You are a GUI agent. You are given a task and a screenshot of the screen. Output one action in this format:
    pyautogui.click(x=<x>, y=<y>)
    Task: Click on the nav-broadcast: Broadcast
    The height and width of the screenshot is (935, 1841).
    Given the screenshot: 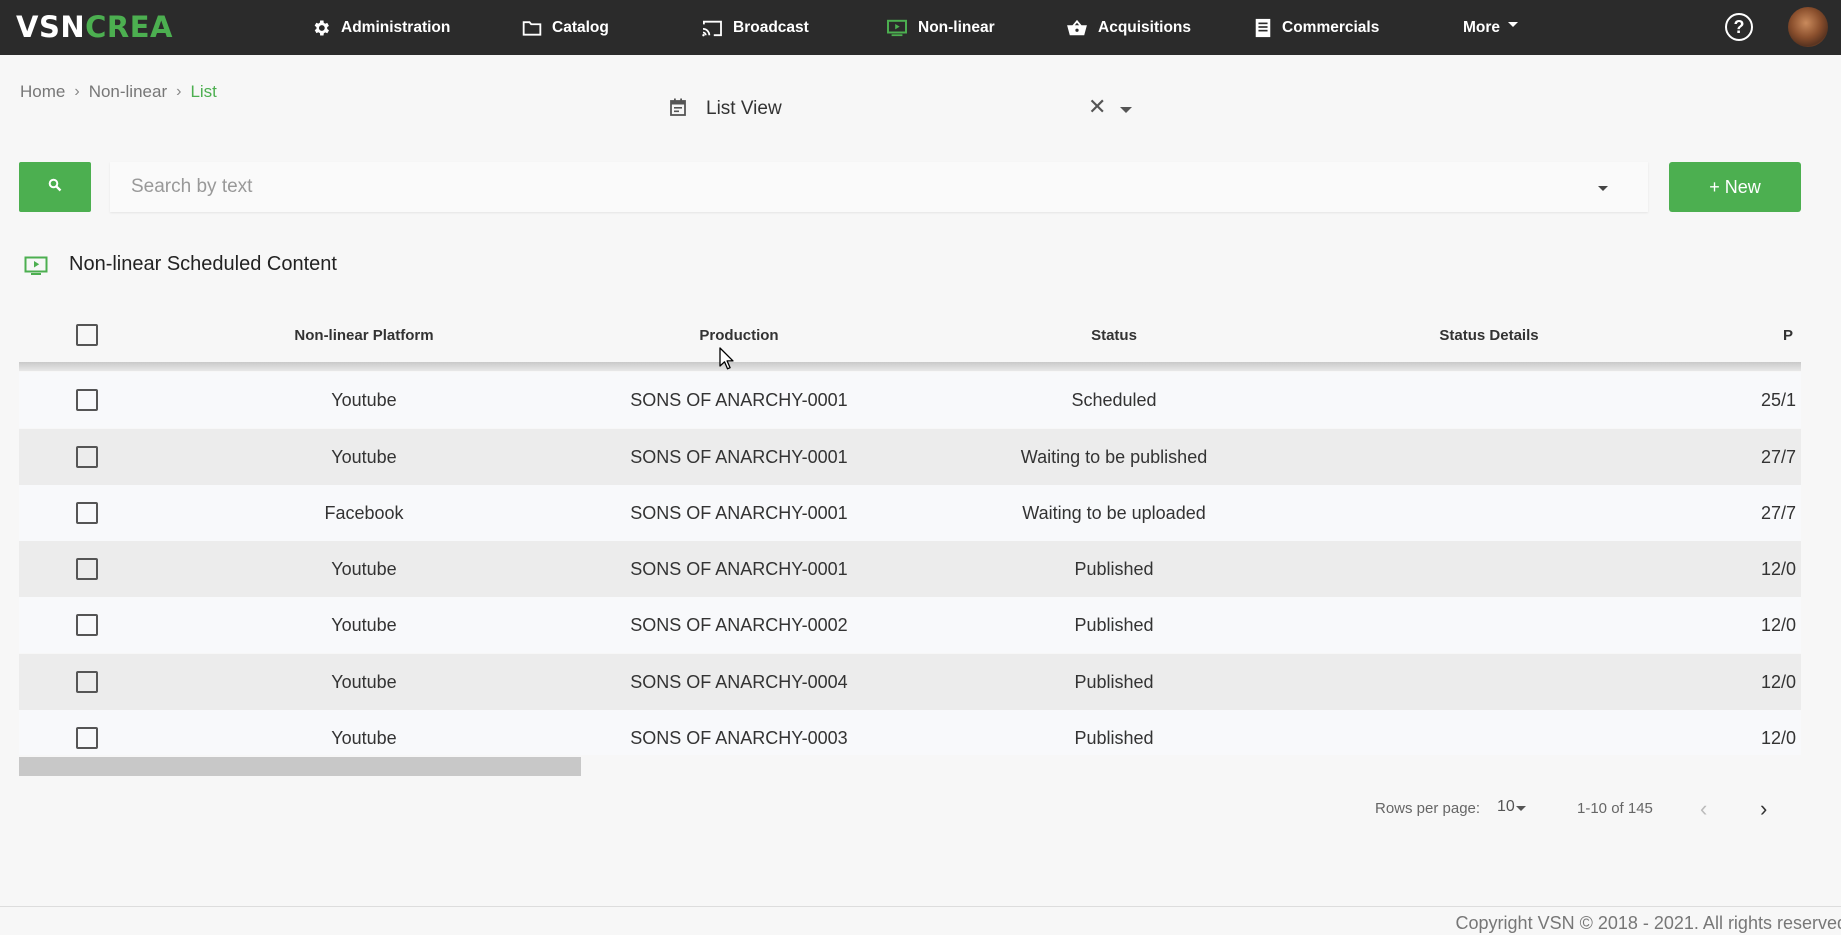 What is the action you would take?
    pyautogui.click(x=755, y=27)
    